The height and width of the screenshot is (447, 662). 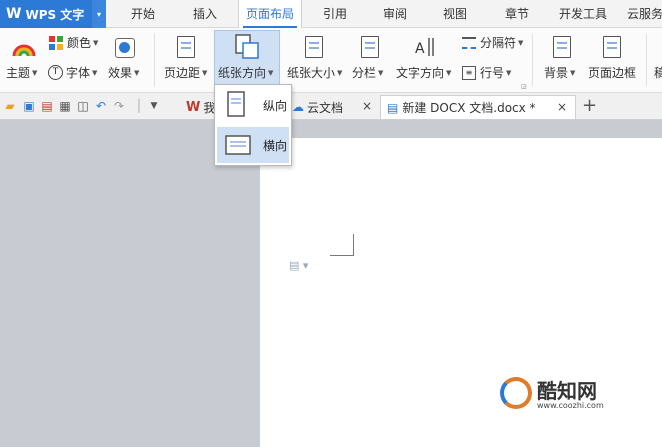 I want to click on print-preview-icon: ◫, so click(x=83, y=106).